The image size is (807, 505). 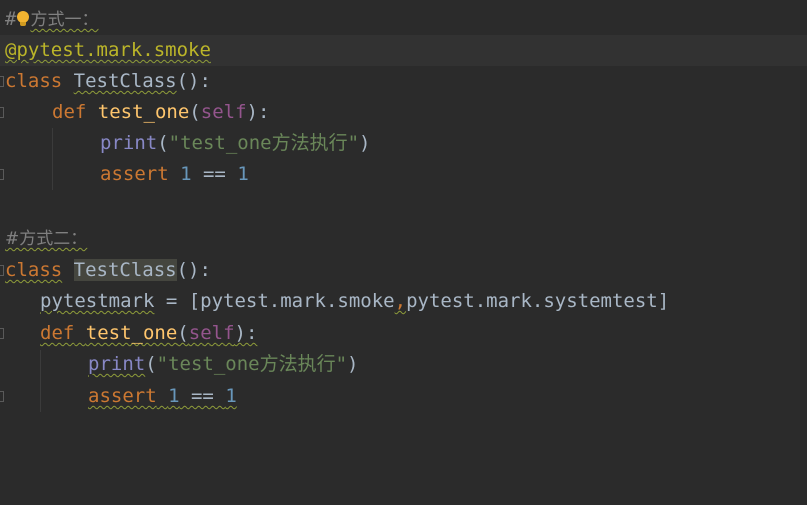 I want to click on decorator: @pytest.mark.smoke, so click(x=108, y=50).